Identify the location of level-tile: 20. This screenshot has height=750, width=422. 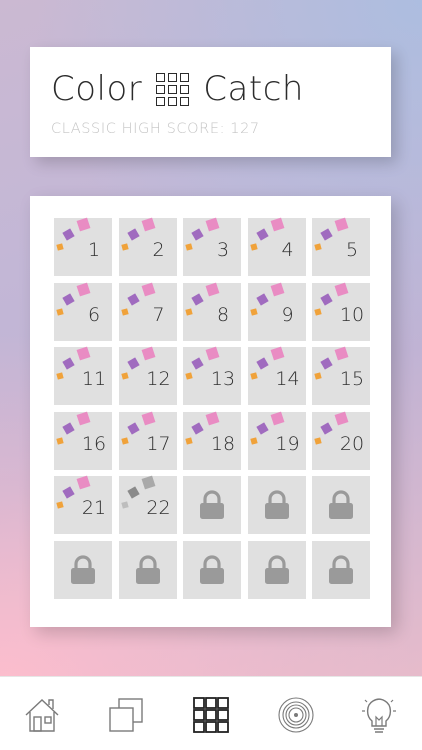
(341, 440).